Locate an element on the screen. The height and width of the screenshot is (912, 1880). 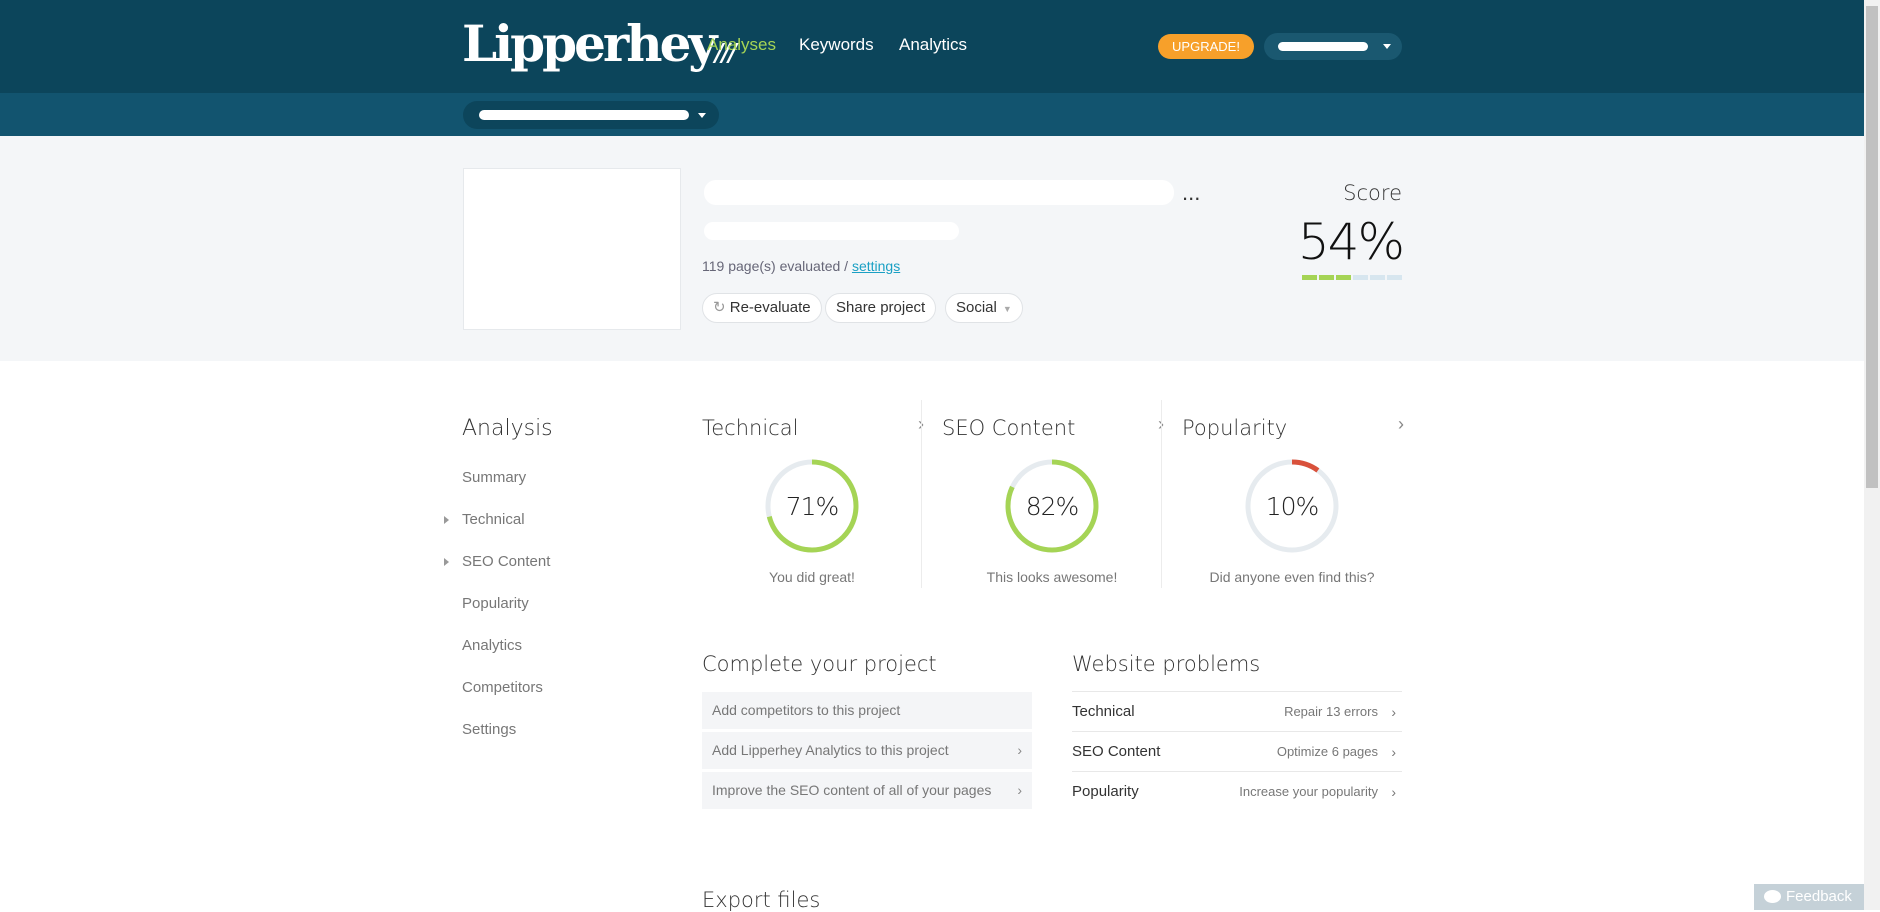
list-divider is located at coordinates (1237, 731).